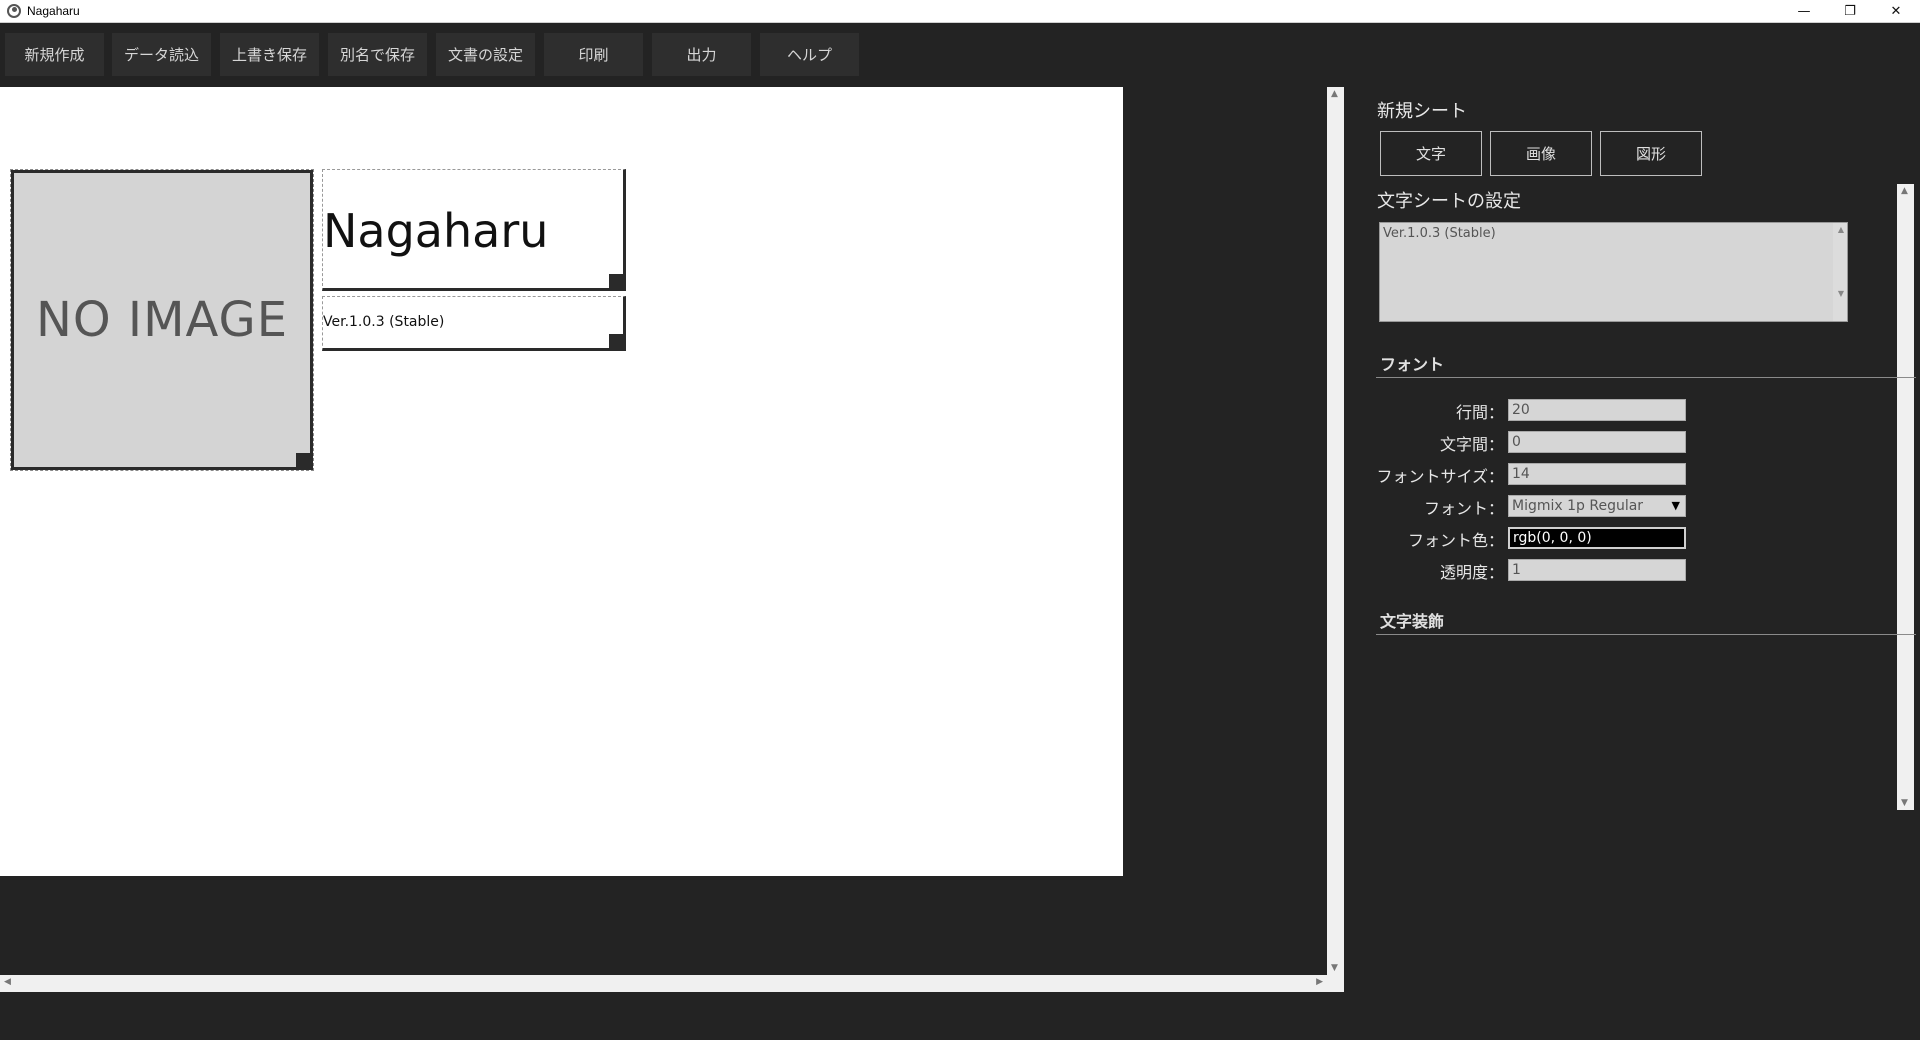 This screenshot has width=1920, height=1040. I want to click on scroll-right-icon: ▶, so click(1319, 982).